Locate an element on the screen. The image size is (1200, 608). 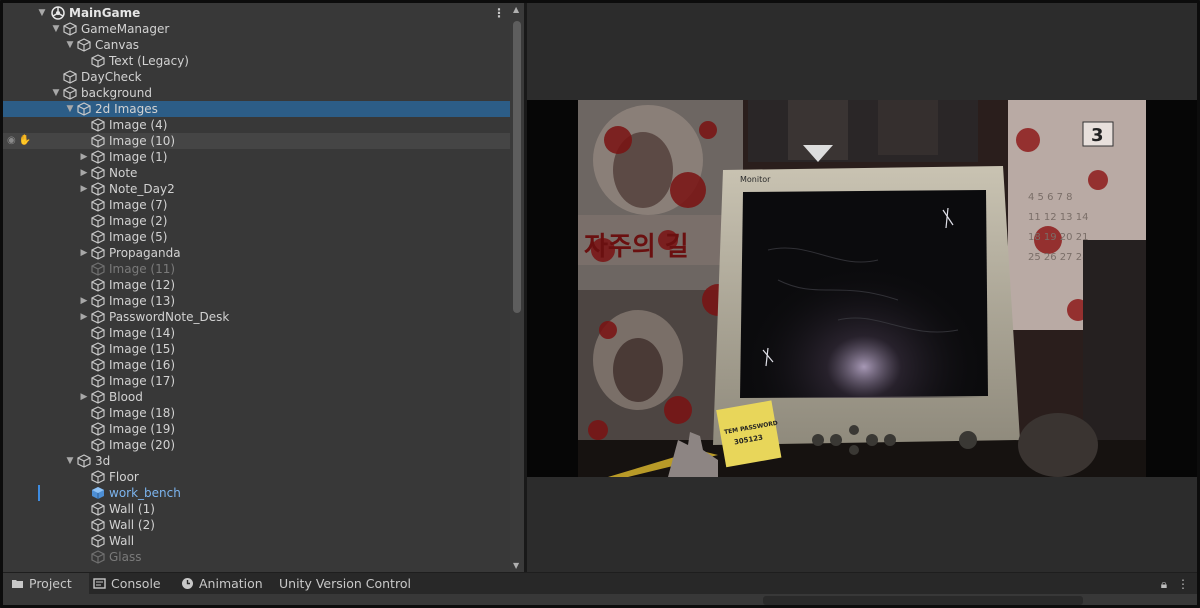
hierarchy-item: ▶ Note is located at coordinates (258, 173).